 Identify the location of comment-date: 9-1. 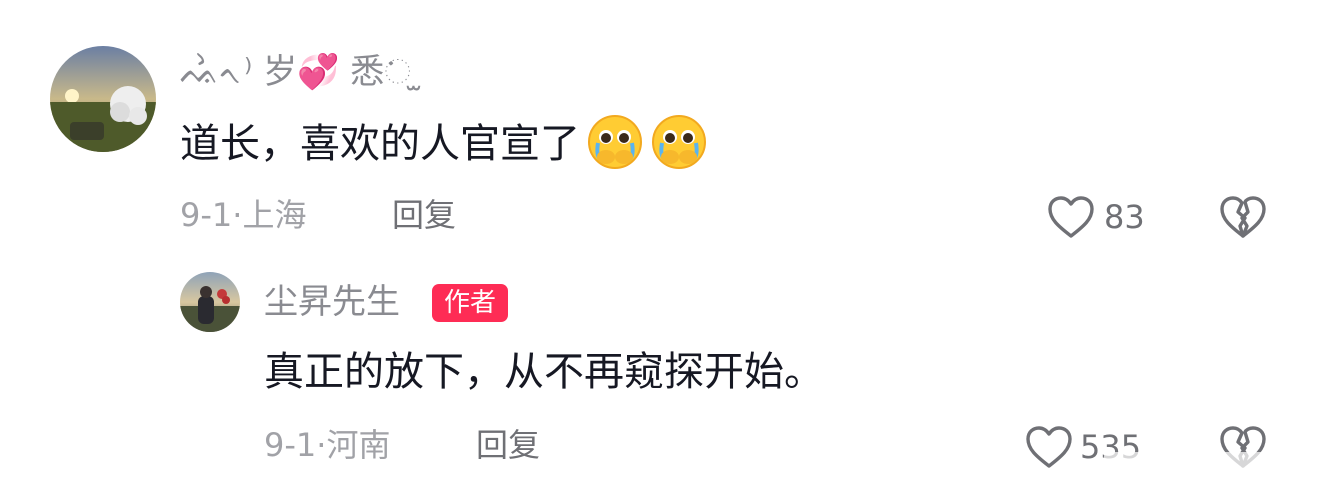
(206, 215).